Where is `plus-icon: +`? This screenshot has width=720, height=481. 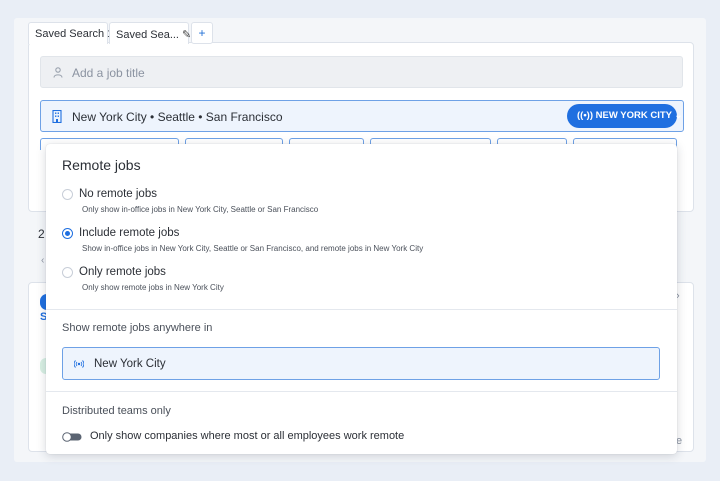
plus-icon: + is located at coordinates (202, 33).